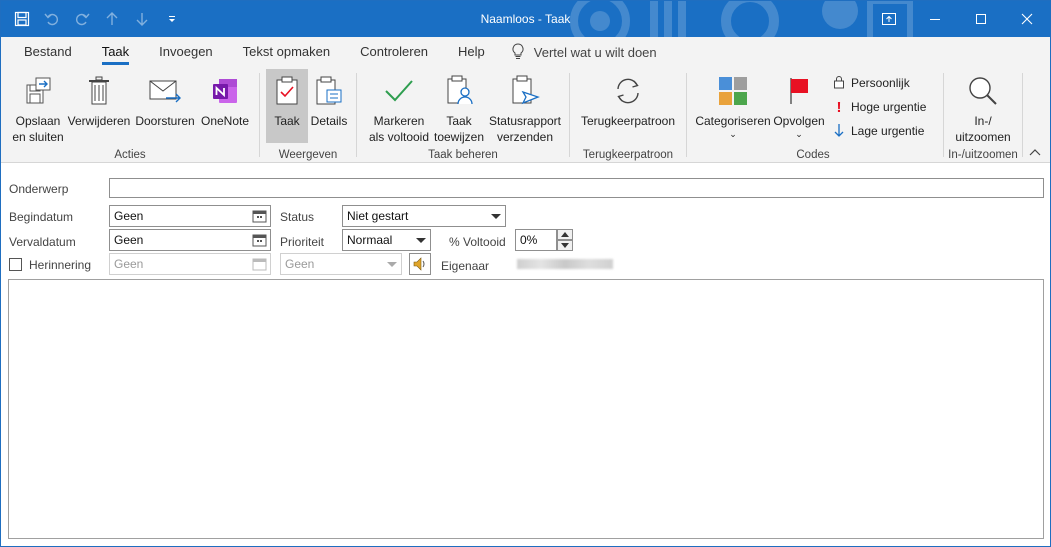 This screenshot has width=1051, height=547. I want to click on reminder-time-select: Geen, so click(341, 264).